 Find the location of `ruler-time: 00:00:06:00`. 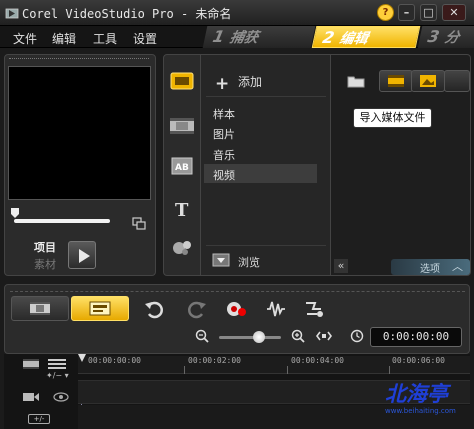

ruler-time: 00:00:06:00 is located at coordinates (418, 360).